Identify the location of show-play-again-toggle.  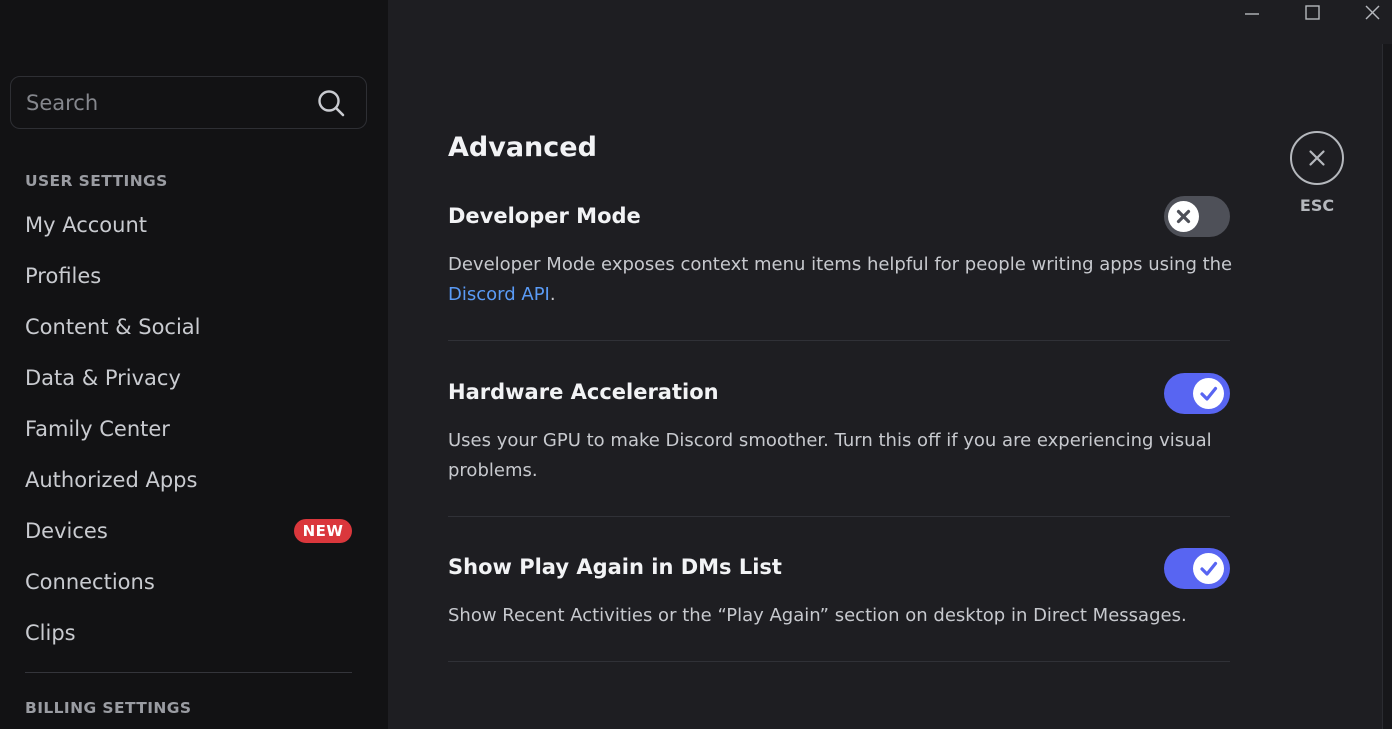
(1197, 568).